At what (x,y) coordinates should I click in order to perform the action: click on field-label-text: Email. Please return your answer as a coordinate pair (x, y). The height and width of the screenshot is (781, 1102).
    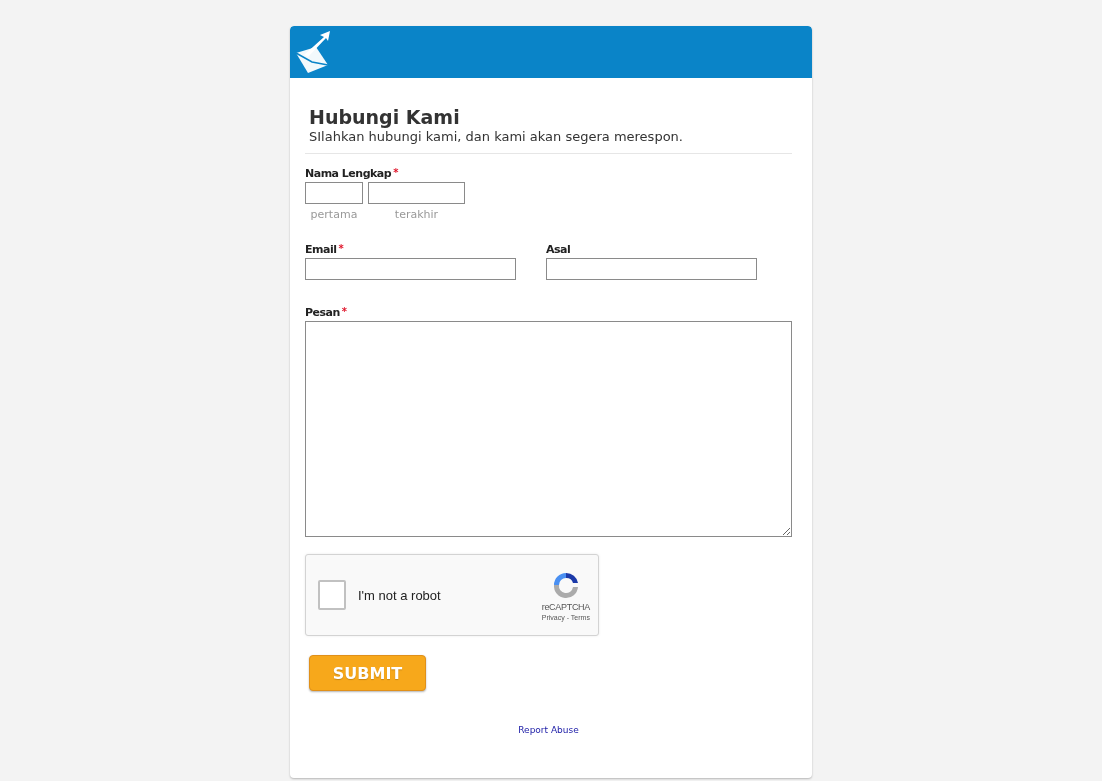
    Looking at the image, I should click on (321, 250).